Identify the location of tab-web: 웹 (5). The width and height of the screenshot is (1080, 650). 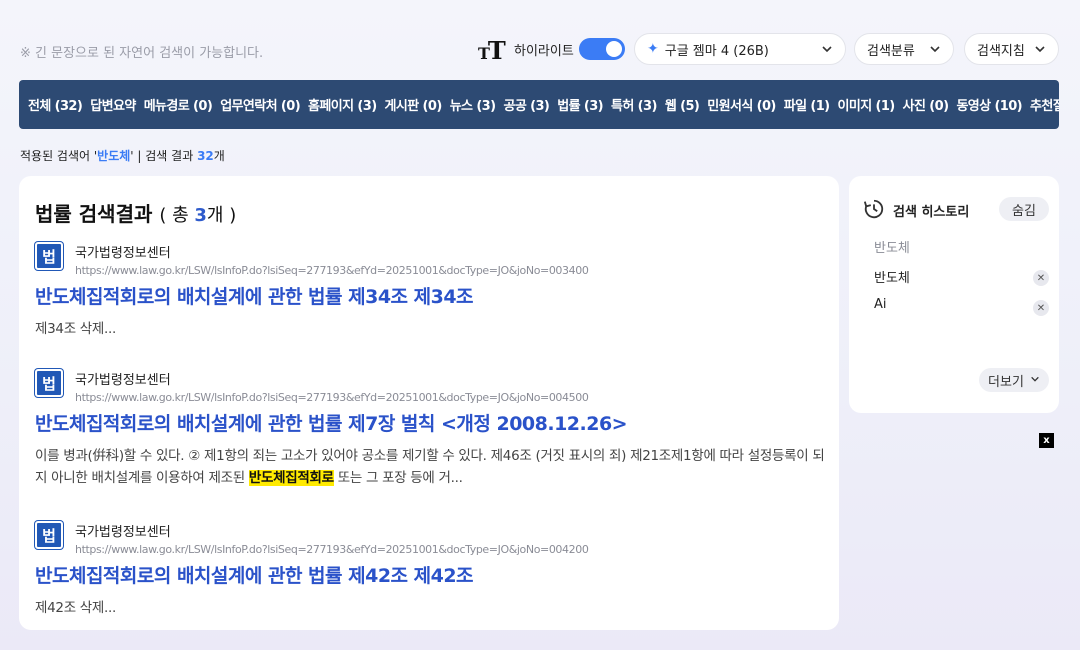
(682, 104).